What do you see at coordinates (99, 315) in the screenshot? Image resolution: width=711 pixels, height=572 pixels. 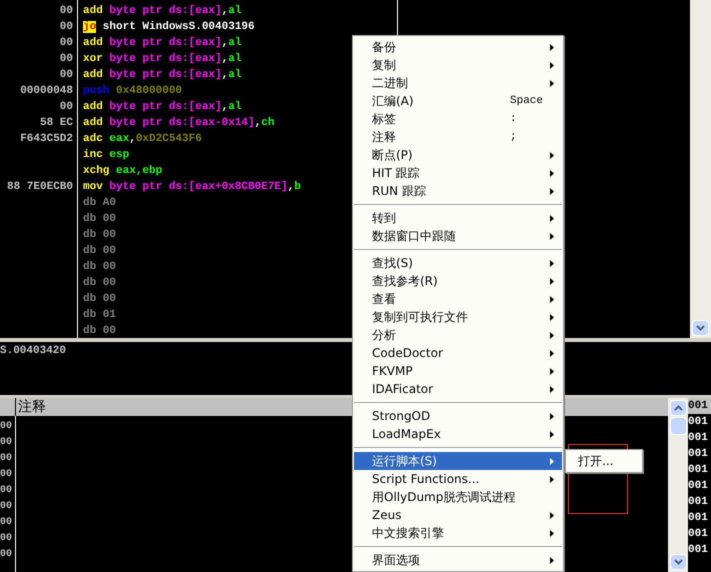 I see `instruction-line: db 01` at bounding box center [99, 315].